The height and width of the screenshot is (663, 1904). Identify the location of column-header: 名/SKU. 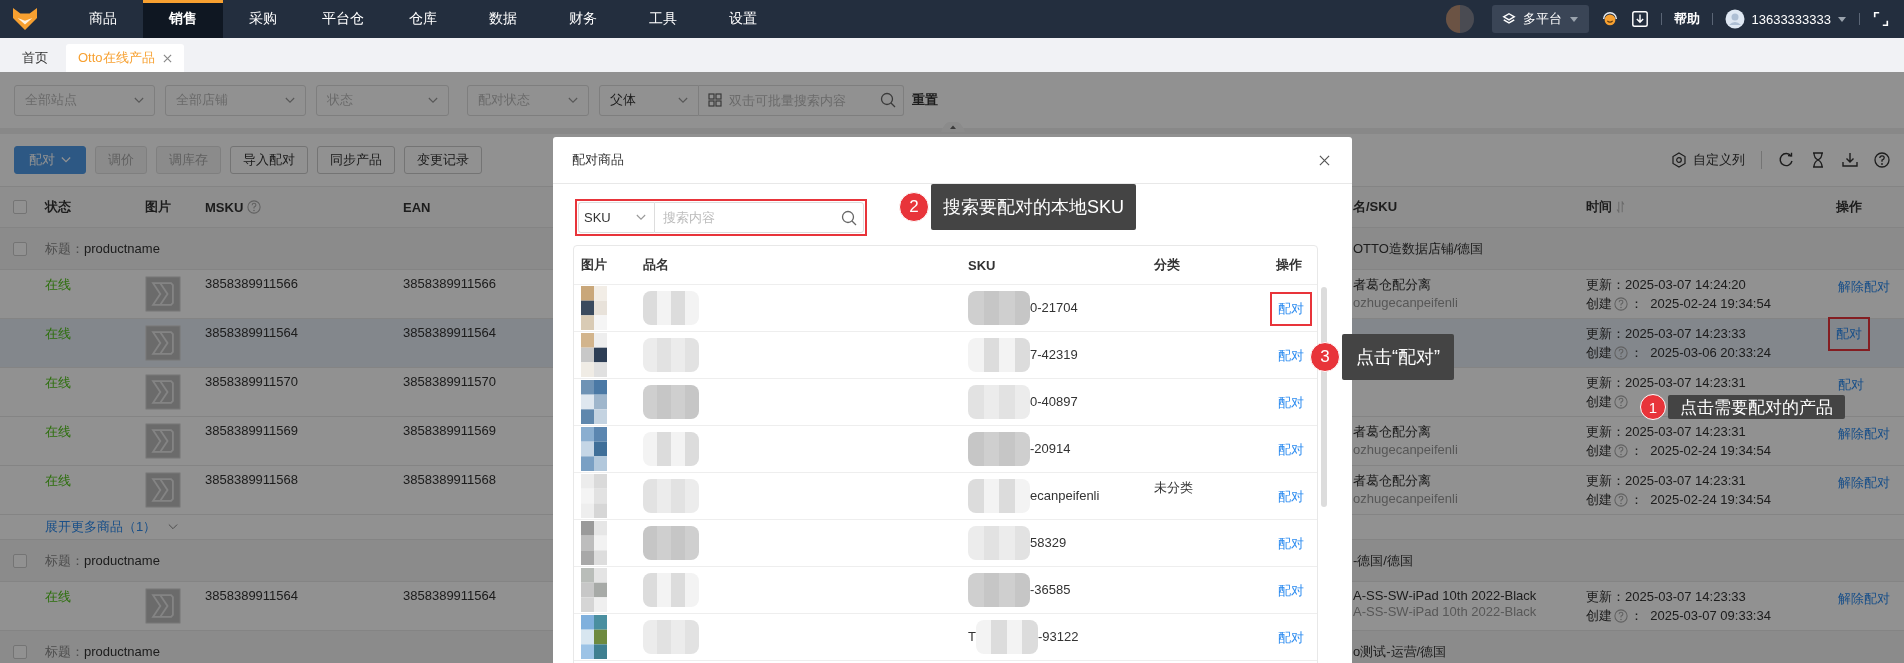
(1375, 207).